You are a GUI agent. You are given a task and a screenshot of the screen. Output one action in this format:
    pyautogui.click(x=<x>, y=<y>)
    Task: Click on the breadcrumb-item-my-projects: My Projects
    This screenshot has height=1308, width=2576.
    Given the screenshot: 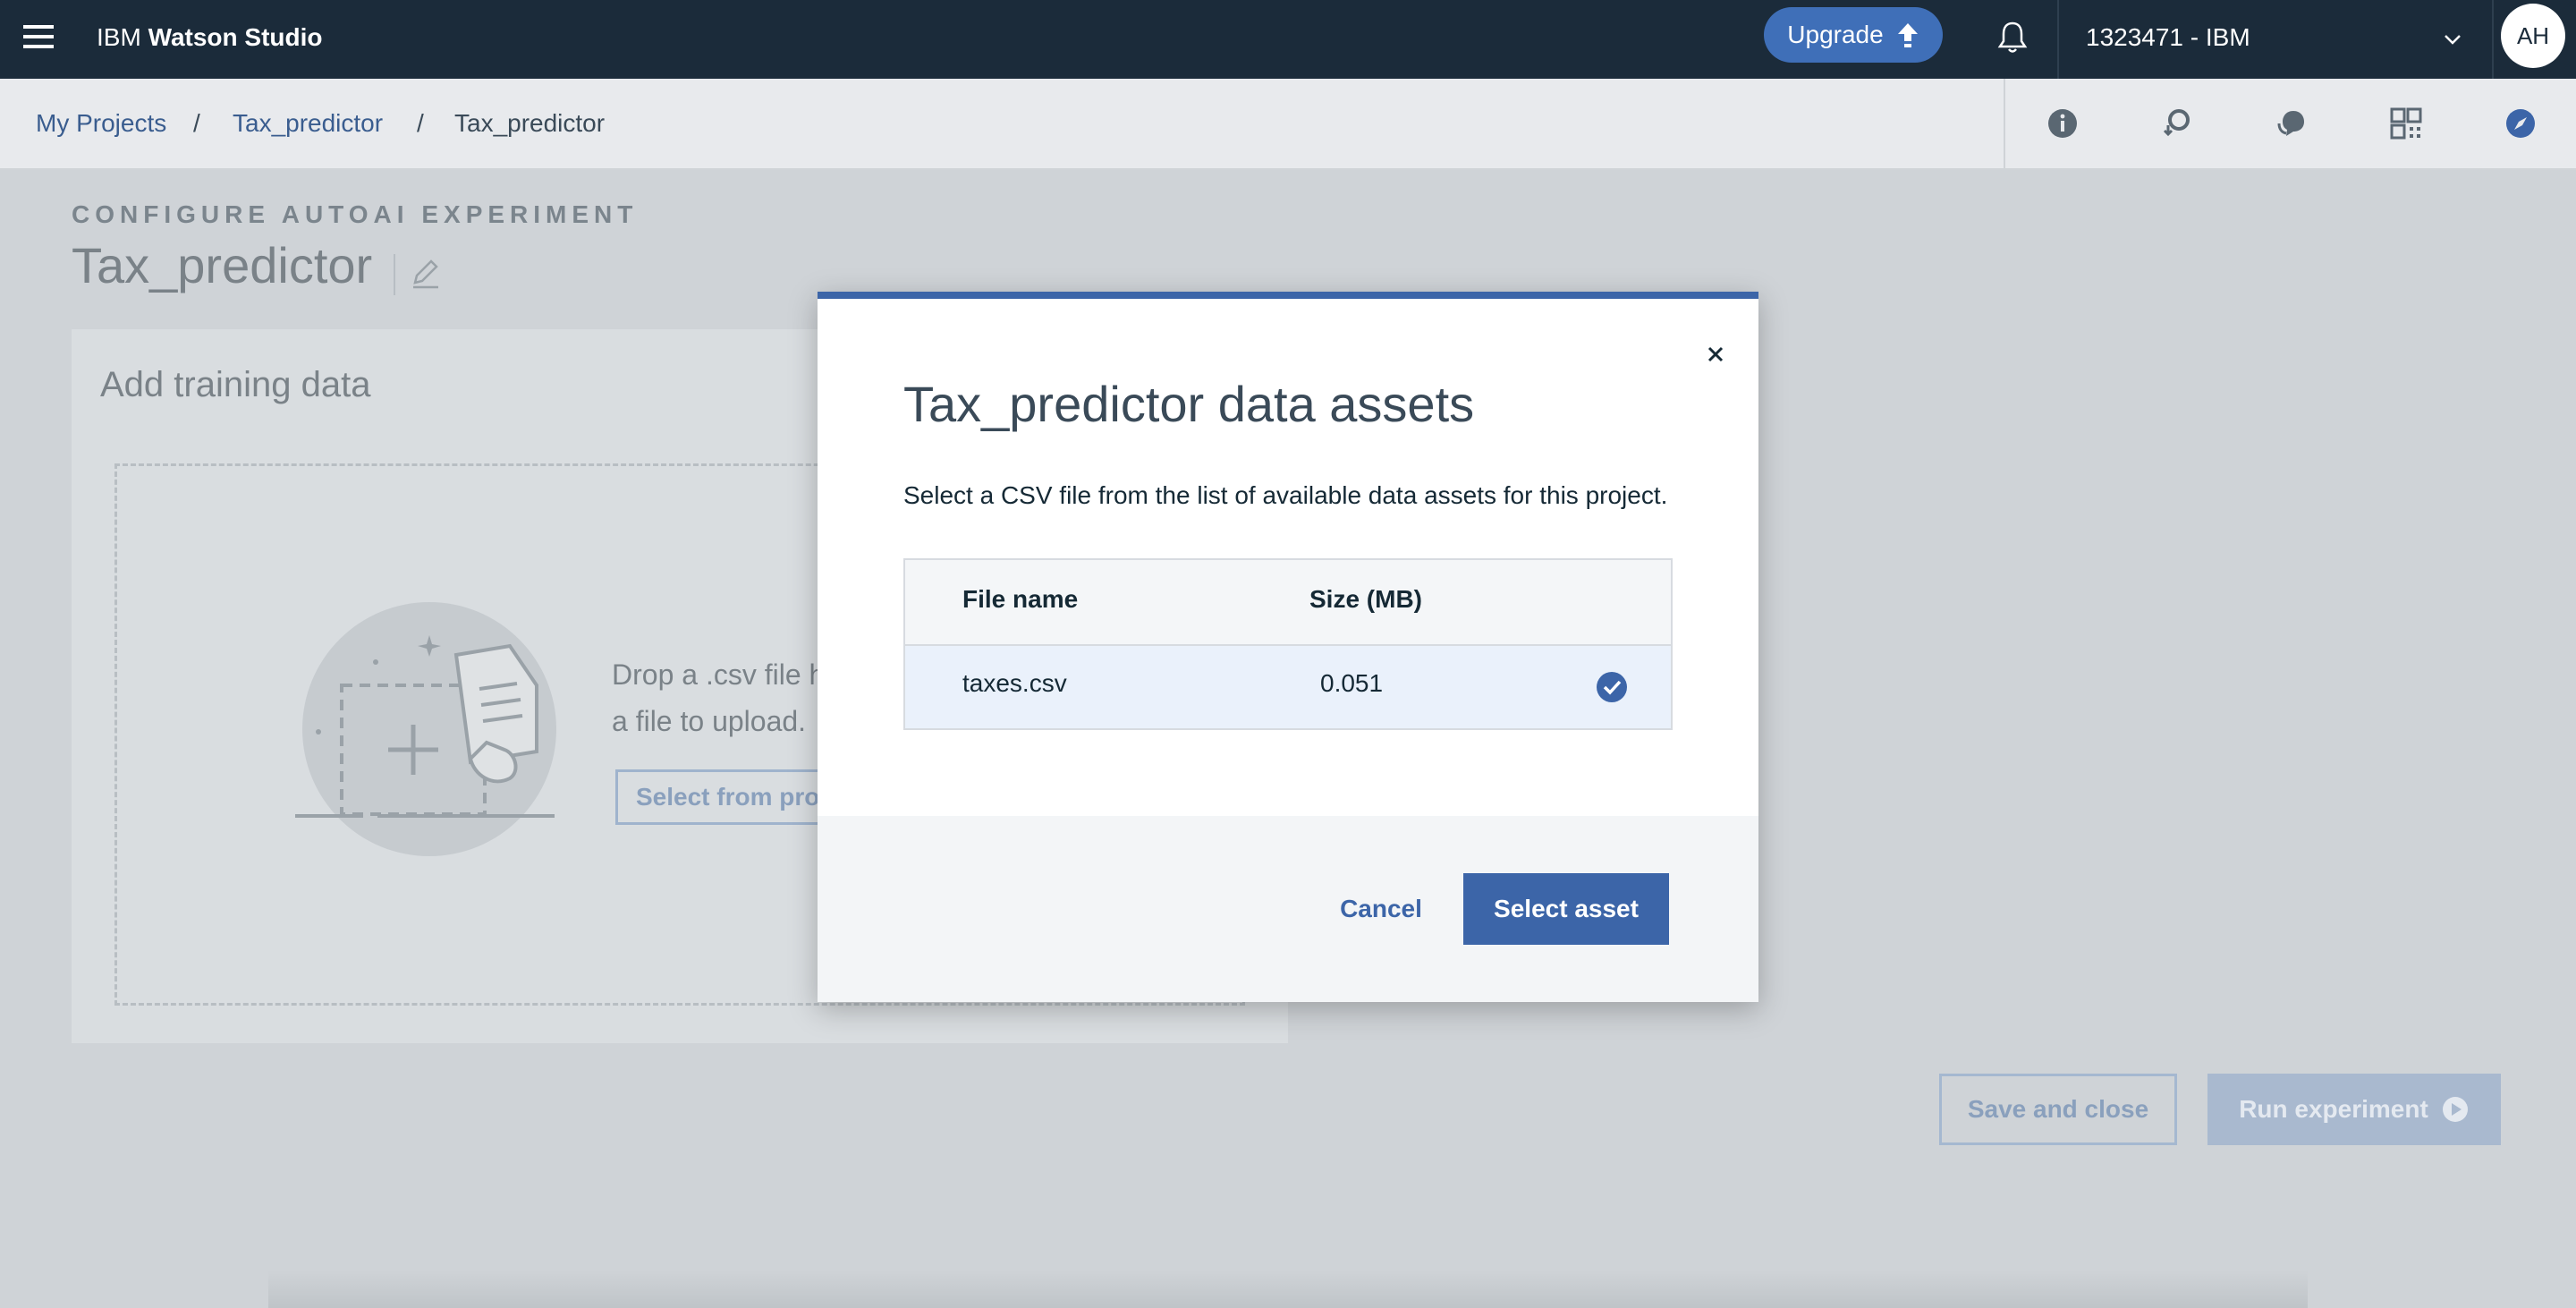 What is the action you would take?
    pyautogui.click(x=101, y=124)
    